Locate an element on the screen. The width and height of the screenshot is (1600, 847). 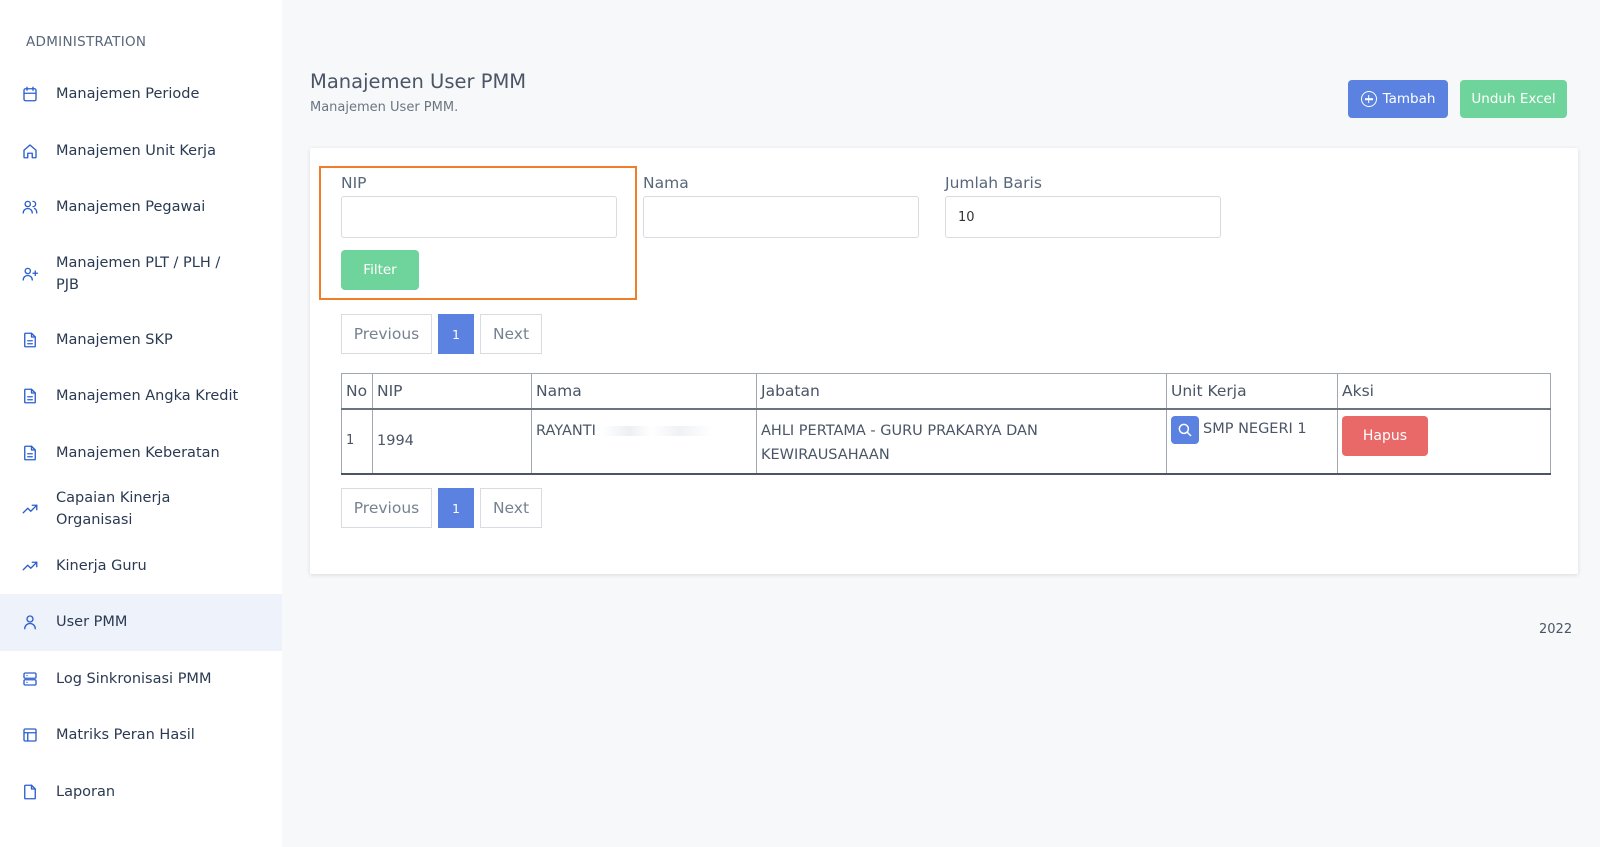
search-unit-button is located at coordinates (1185, 429).